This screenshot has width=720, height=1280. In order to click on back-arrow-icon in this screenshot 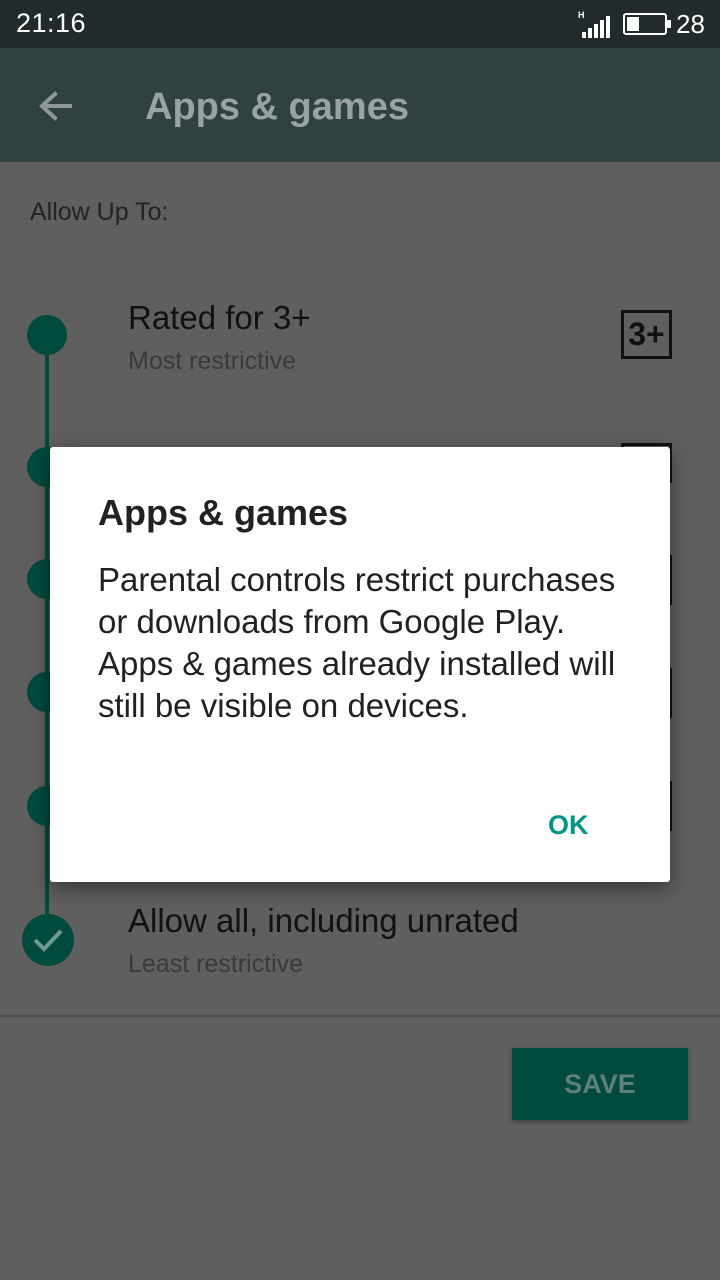, I will do `click(56, 106)`.